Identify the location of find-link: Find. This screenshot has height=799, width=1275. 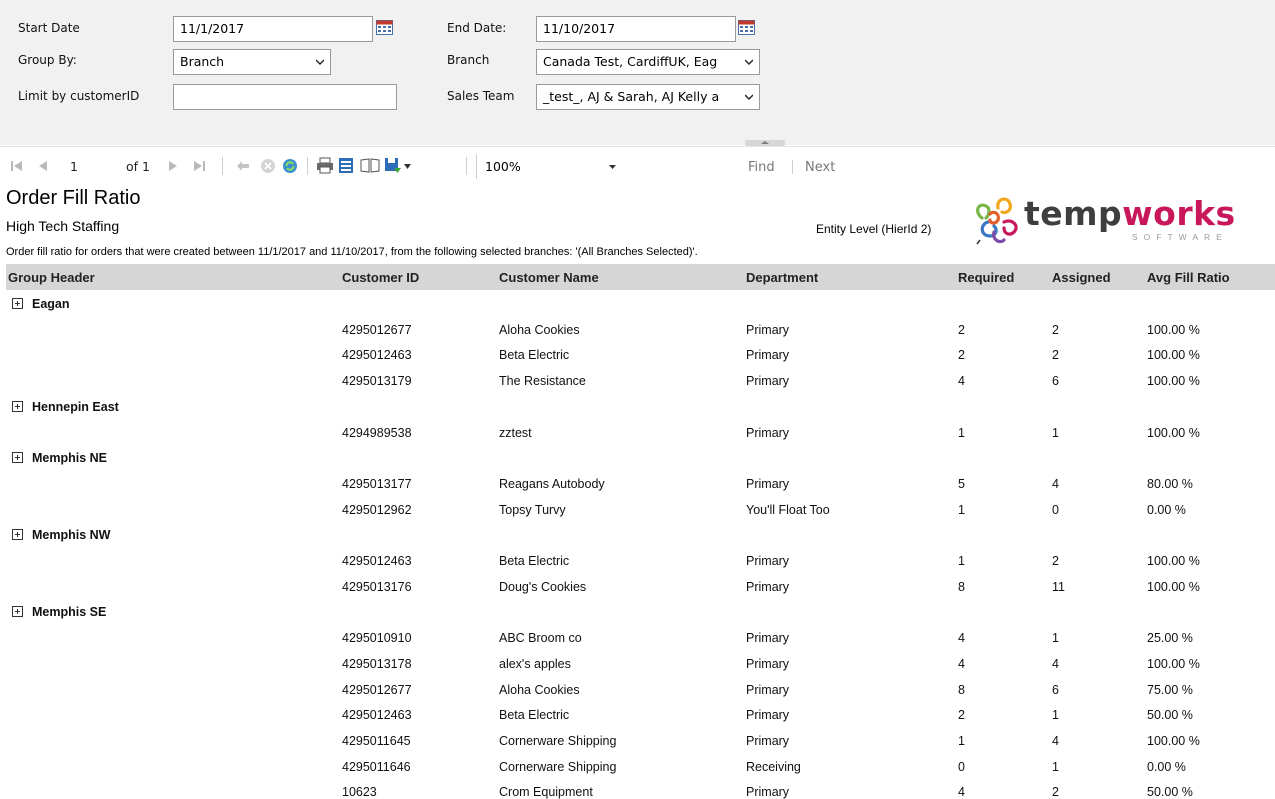
(761, 167).